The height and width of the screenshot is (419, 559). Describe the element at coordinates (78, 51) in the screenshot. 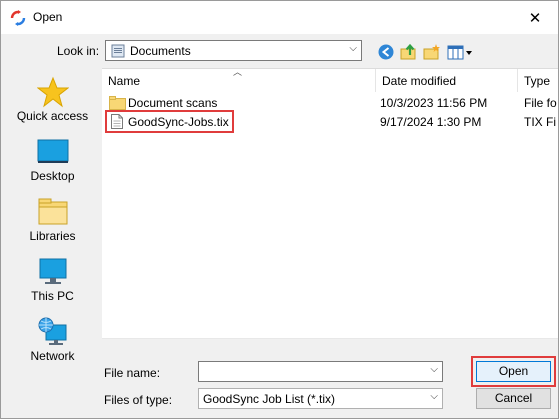

I see `look-in-label: Look in:` at that location.